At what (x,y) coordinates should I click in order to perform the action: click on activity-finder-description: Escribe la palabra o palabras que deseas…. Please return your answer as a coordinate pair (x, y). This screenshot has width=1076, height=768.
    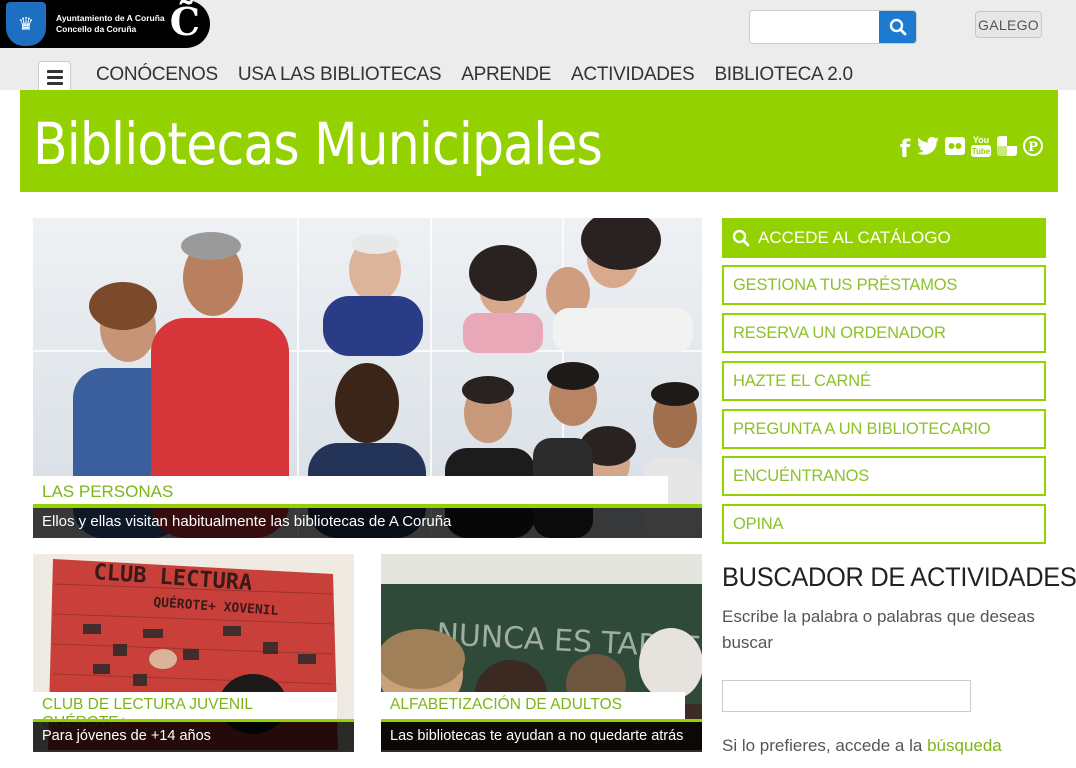
    Looking at the image, I should click on (878, 629).